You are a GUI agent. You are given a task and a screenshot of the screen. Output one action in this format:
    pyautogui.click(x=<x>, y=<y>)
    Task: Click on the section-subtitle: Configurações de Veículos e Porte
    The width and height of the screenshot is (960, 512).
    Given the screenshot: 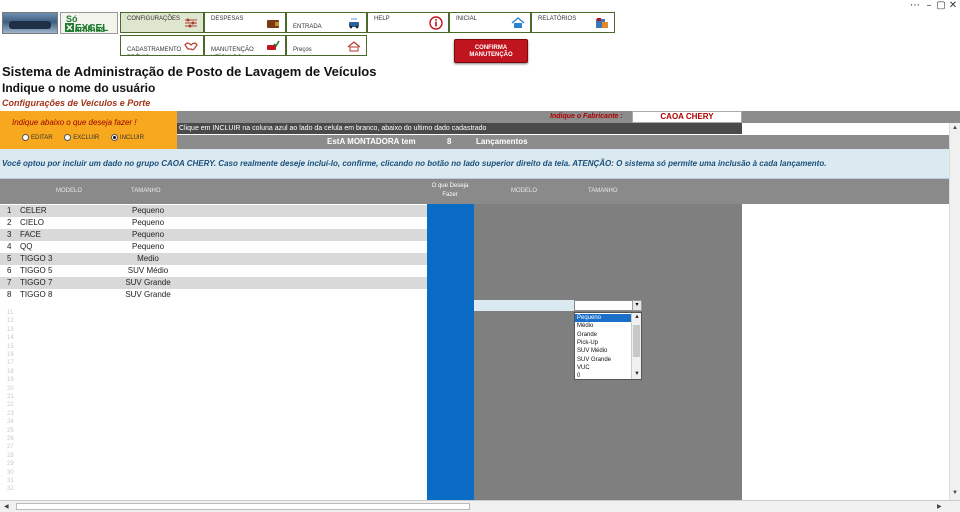 What is the action you would take?
    pyautogui.click(x=76, y=103)
    